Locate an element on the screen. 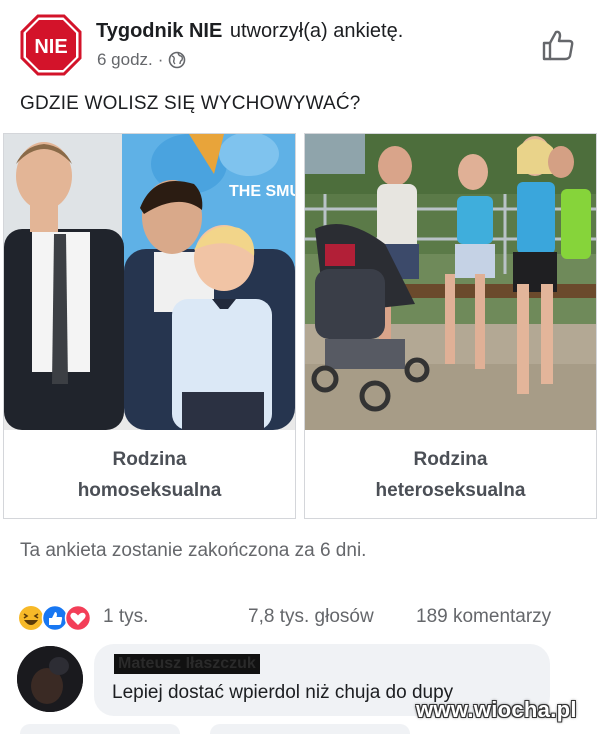 The width and height of the screenshot is (600, 734). poll-closing-note: Ta ankieta zostanie zakończona za 6 dni. is located at coordinates (193, 550).